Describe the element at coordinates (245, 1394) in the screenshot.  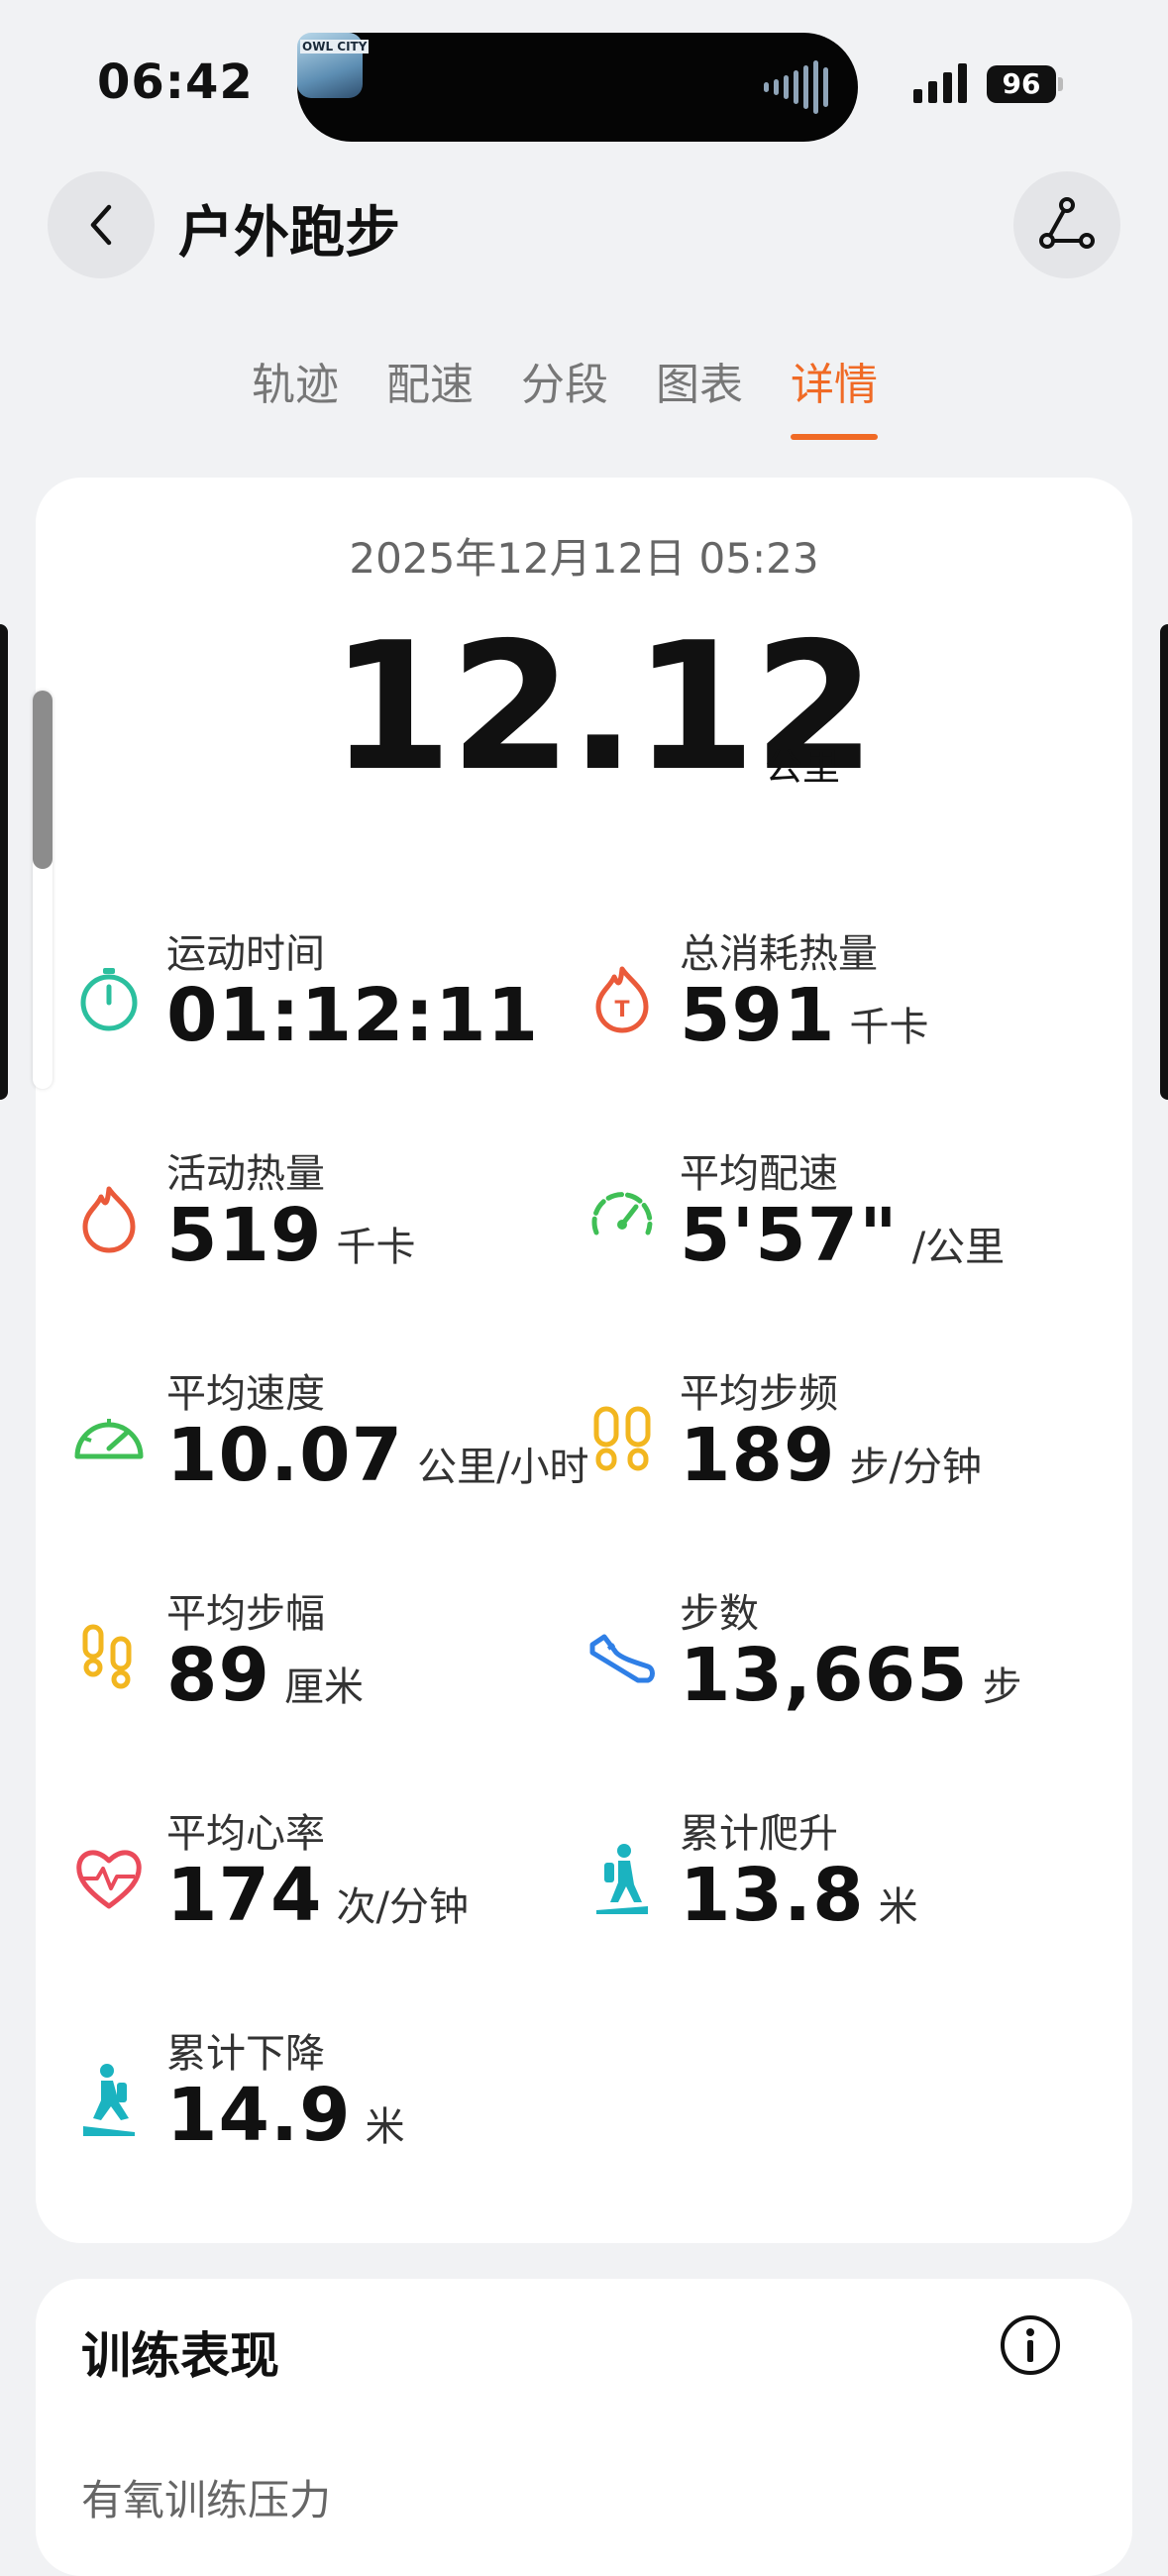
I see `metric-label: 平均速度` at that location.